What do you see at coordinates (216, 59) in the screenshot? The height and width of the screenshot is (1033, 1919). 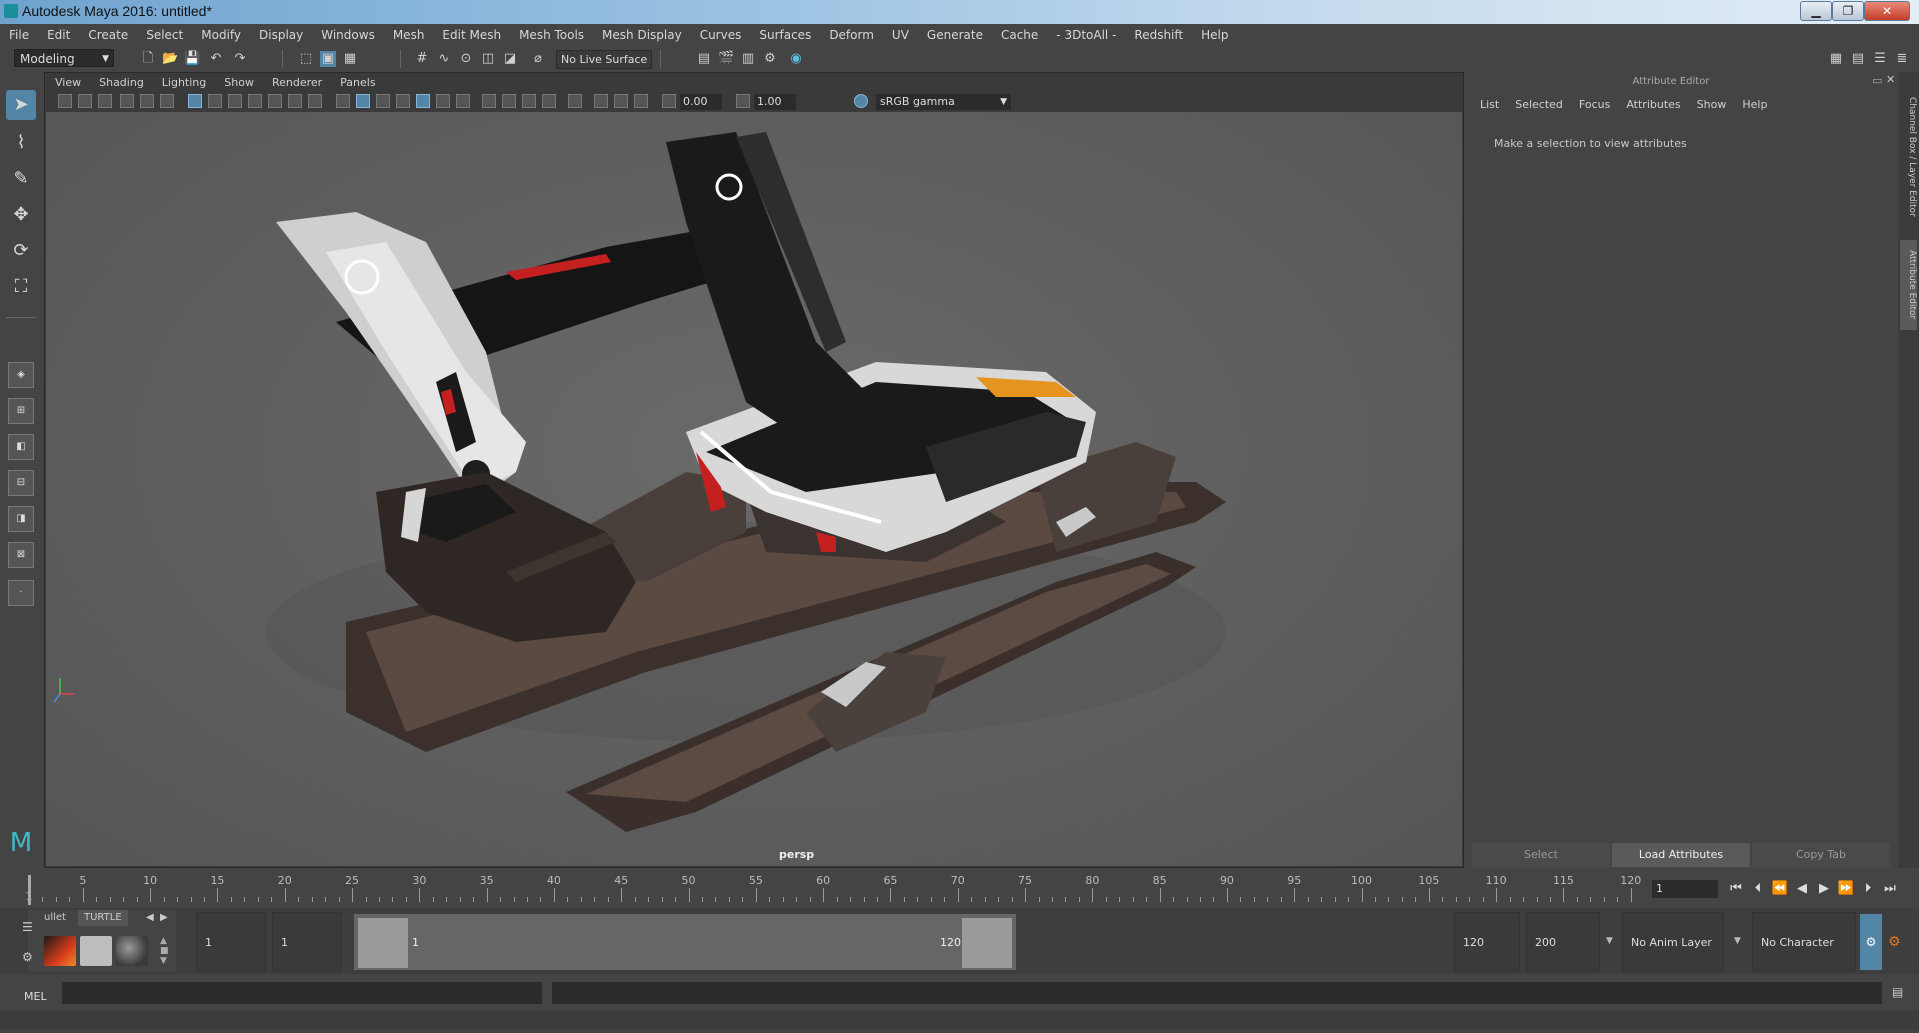 I see `undo-icon: ↶` at bounding box center [216, 59].